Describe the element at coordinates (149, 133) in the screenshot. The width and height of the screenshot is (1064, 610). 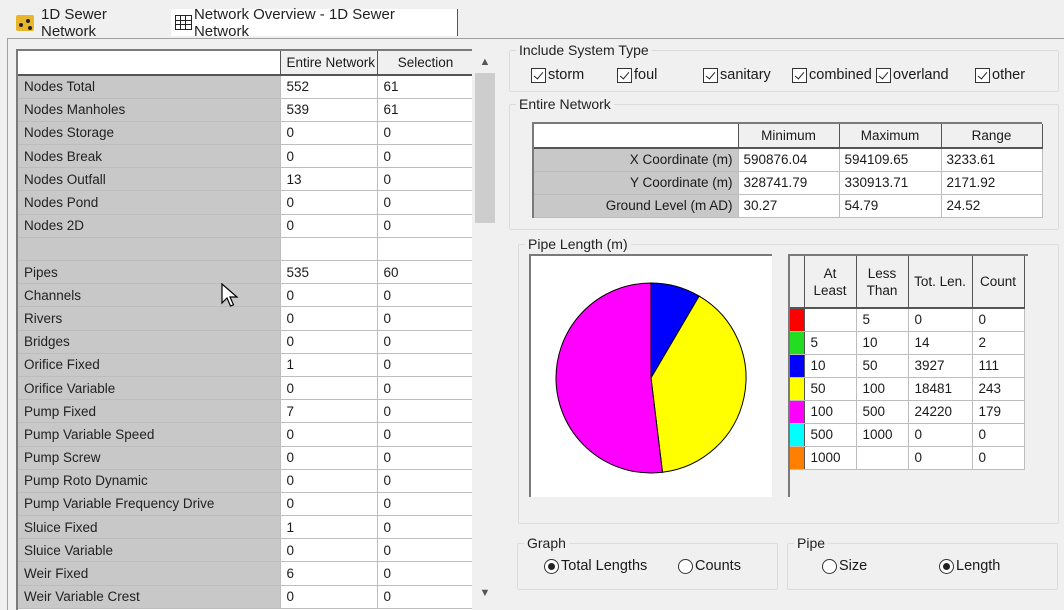
I see `row-label: Nodes Storage` at that location.